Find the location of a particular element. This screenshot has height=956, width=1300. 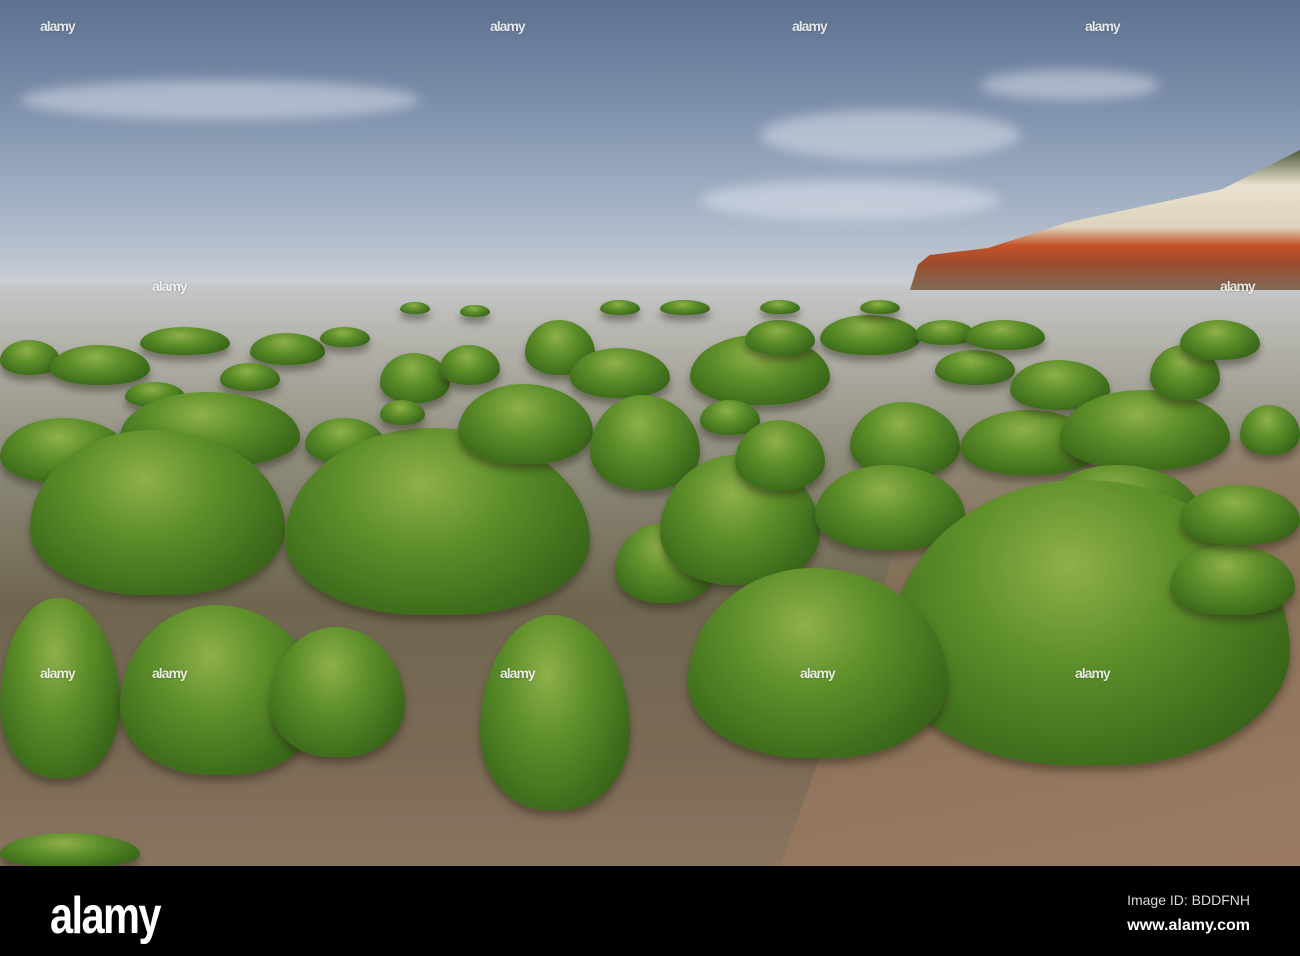

striped-cliff is located at coordinates (1105, 220).